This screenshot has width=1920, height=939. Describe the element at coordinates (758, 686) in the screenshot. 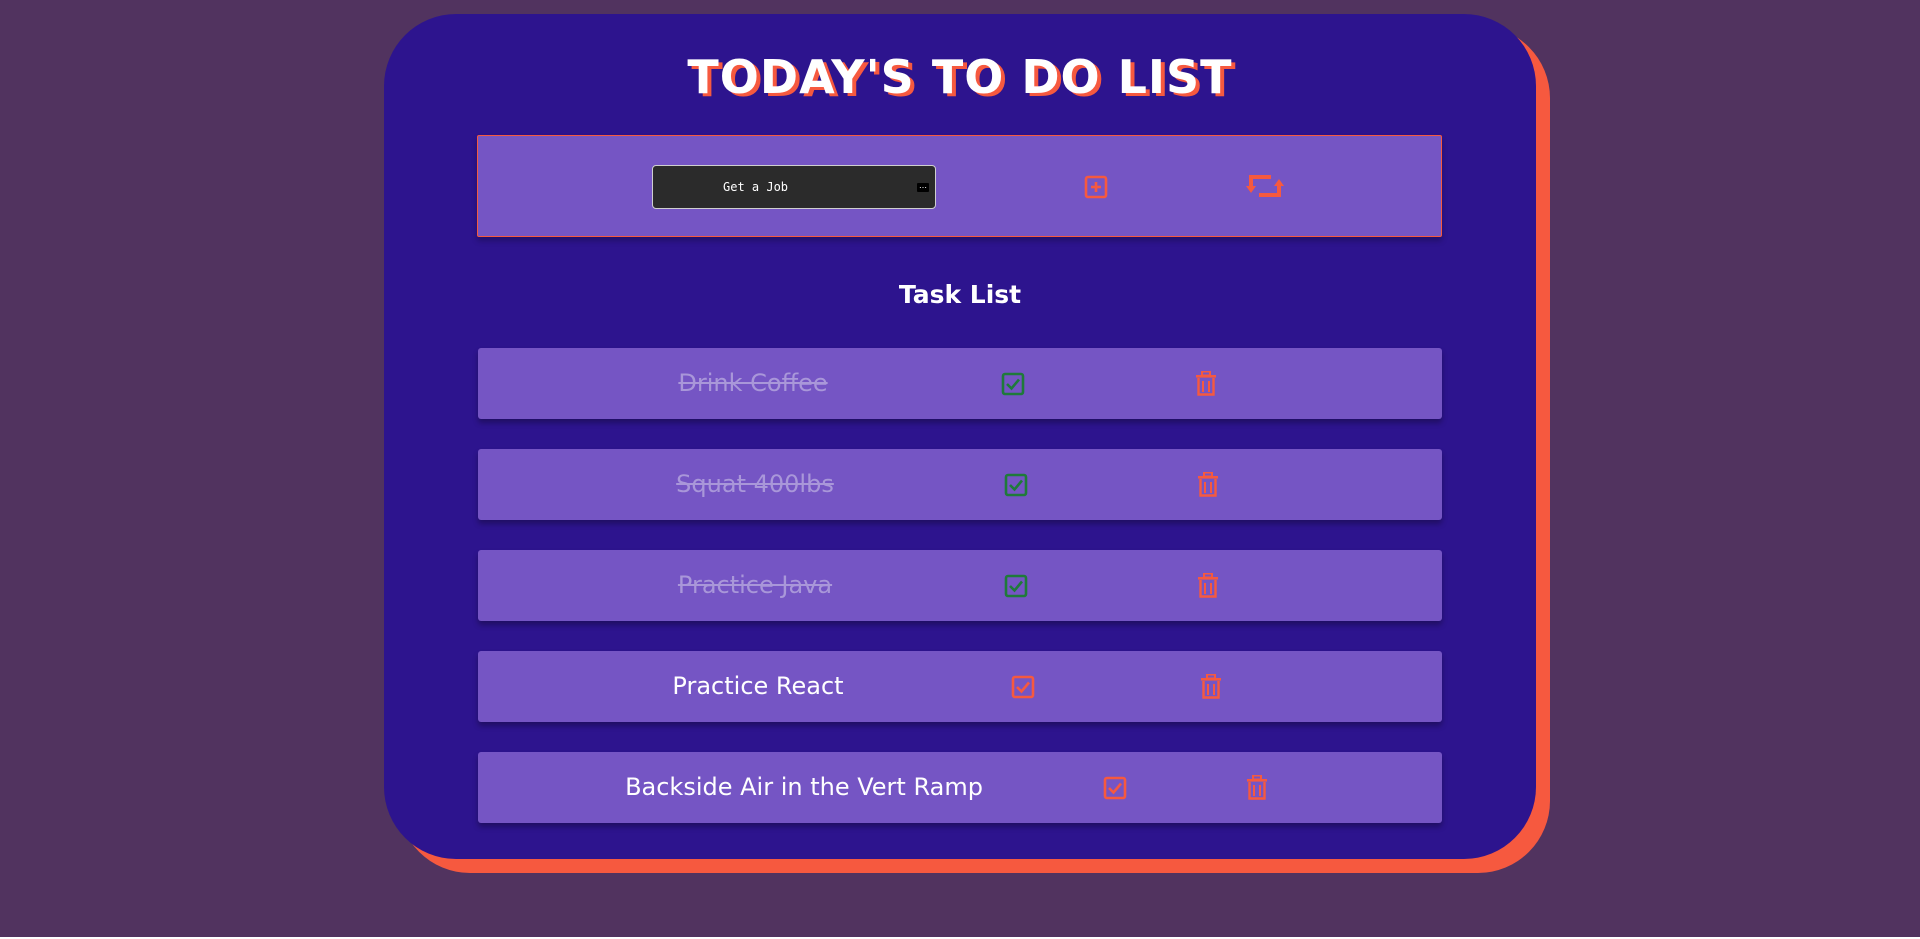

I see `task-text: Practice React` at that location.